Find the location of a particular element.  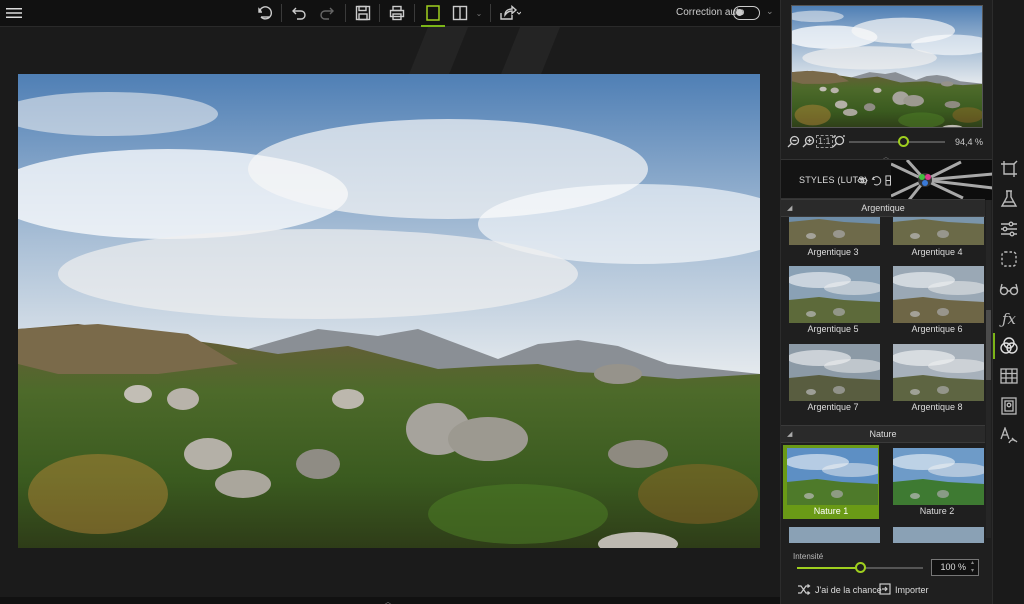

chevron-down-icon: ⌄ is located at coordinates (770, 11).